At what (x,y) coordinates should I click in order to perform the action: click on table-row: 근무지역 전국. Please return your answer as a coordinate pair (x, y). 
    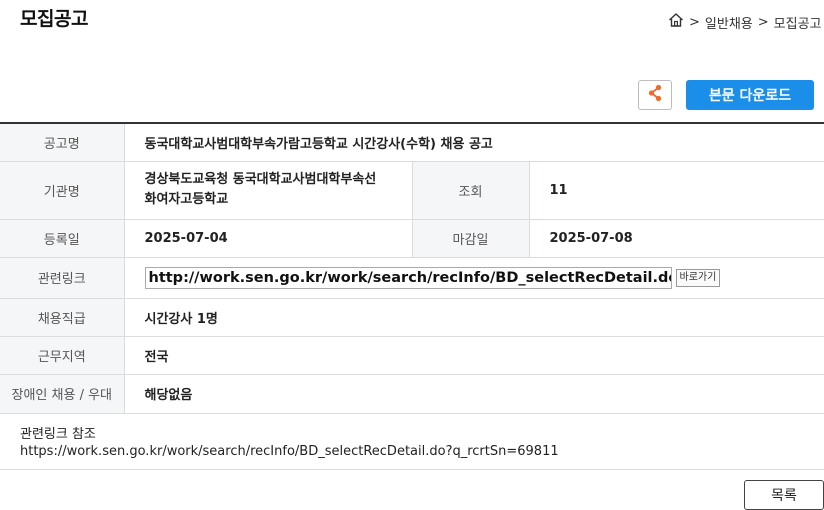
    Looking at the image, I should click on (412, 355).